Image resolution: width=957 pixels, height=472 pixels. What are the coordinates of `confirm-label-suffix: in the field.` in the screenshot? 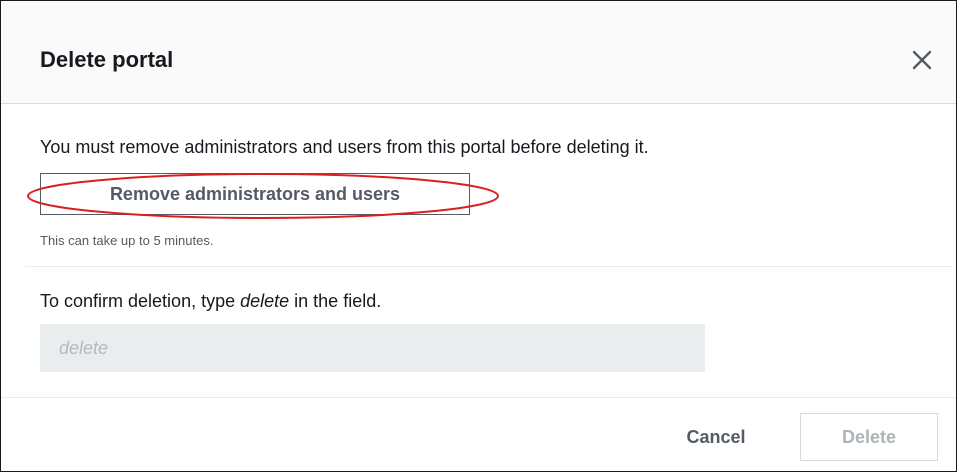 It's located at (335, 301).